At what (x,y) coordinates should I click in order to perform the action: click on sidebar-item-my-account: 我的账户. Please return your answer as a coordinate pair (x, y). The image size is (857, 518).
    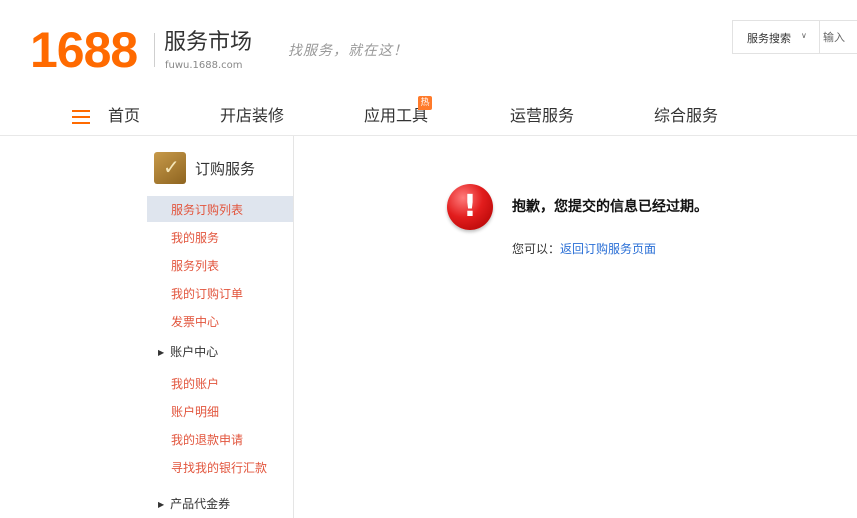
    Looking at the image, I should click on (195, 384).